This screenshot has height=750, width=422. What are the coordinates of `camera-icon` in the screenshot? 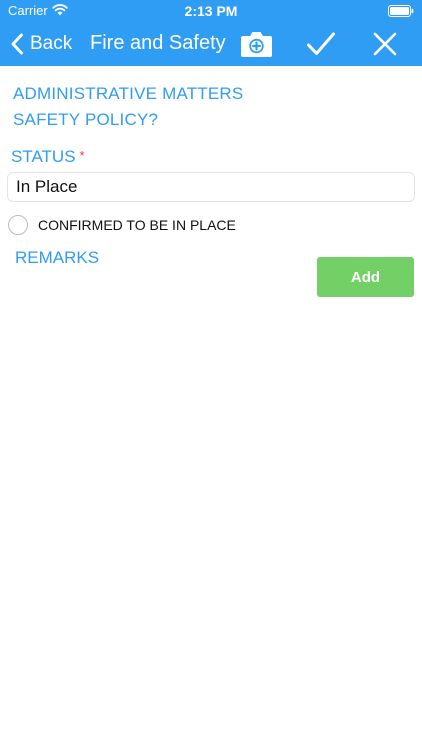 It's located at (256, 43).